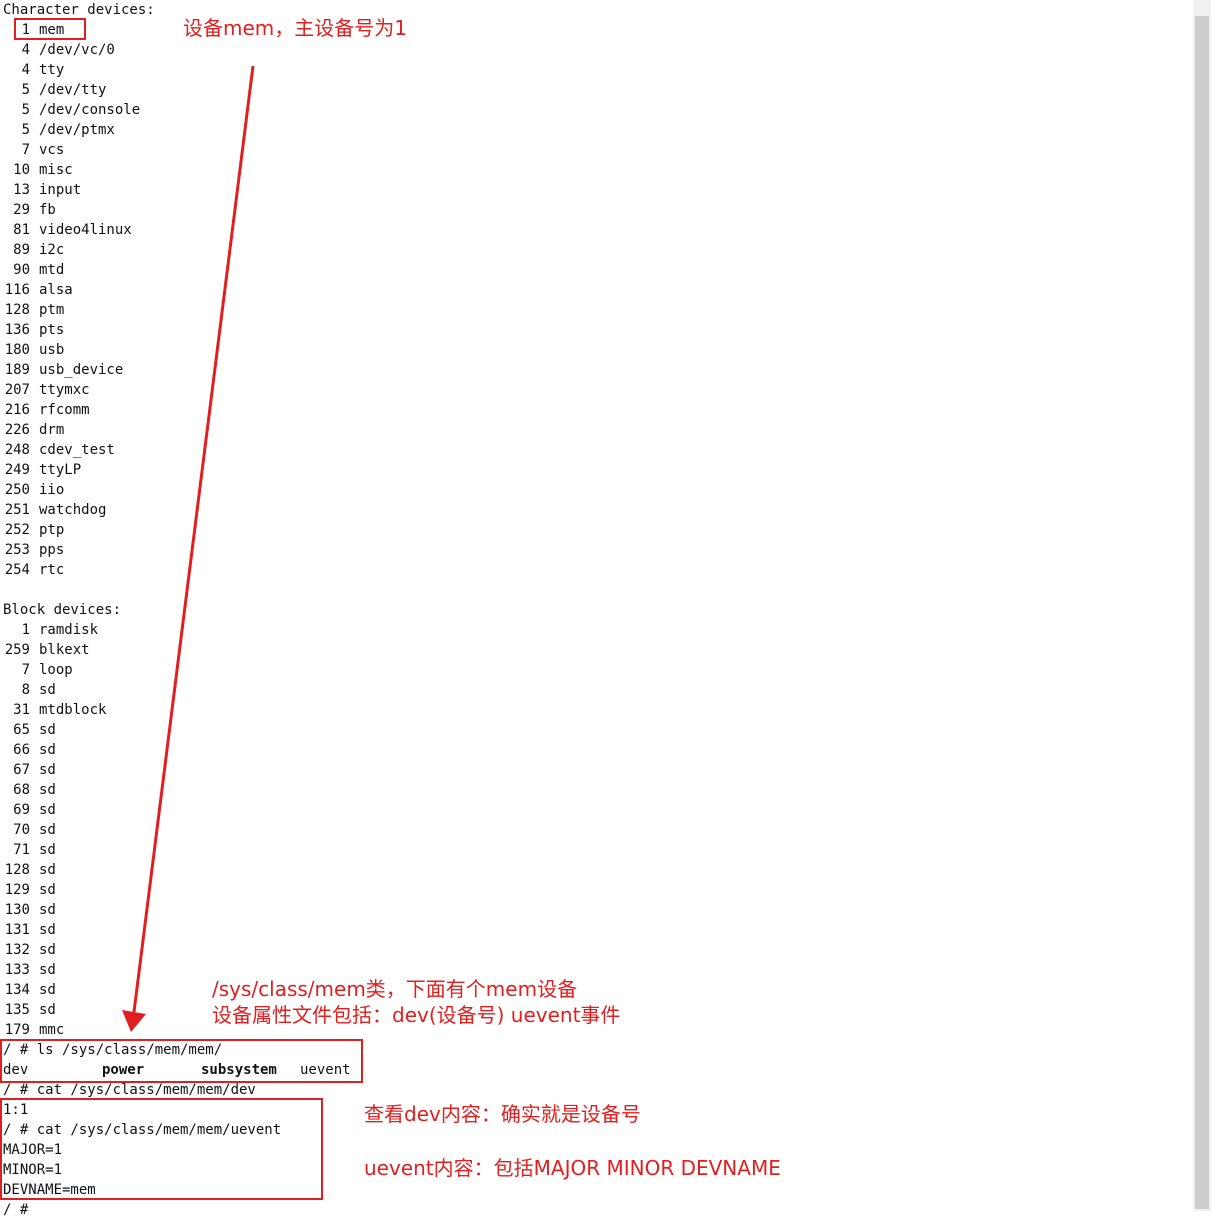 The width and height of the screenshot is (1211, 1220). Describe the element at coordinates (17, 370) in the screenshot. I see `device-major-number: 189` at that location.